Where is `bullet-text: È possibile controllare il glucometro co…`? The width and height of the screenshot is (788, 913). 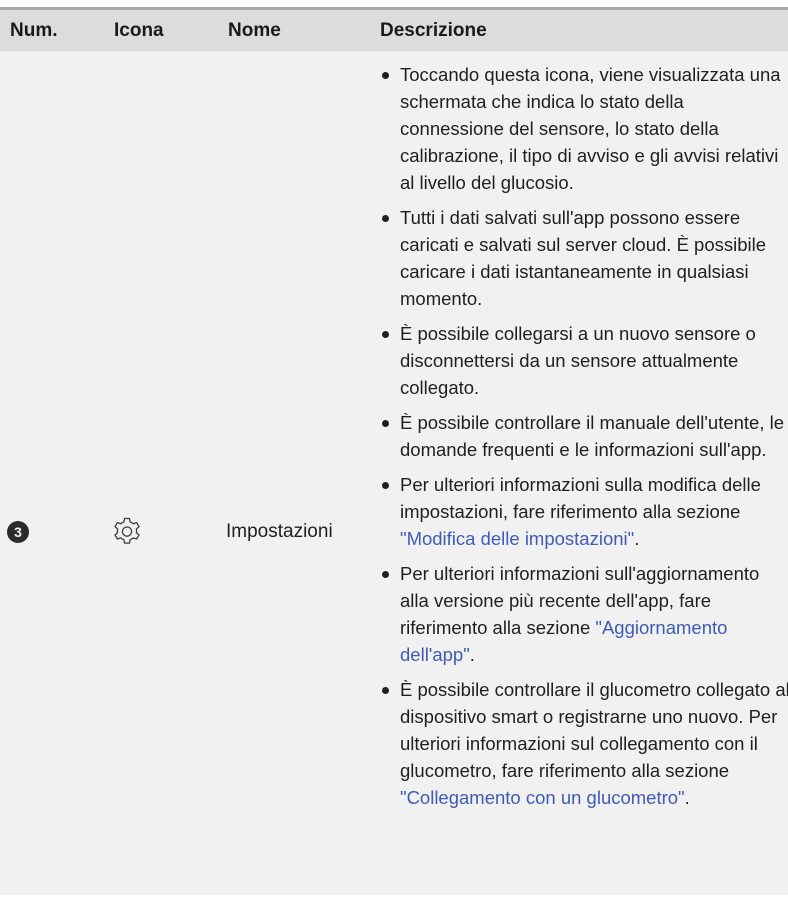 bullet-text: È possibile controllare il glucometro co… is located at coordinates (594, 730).